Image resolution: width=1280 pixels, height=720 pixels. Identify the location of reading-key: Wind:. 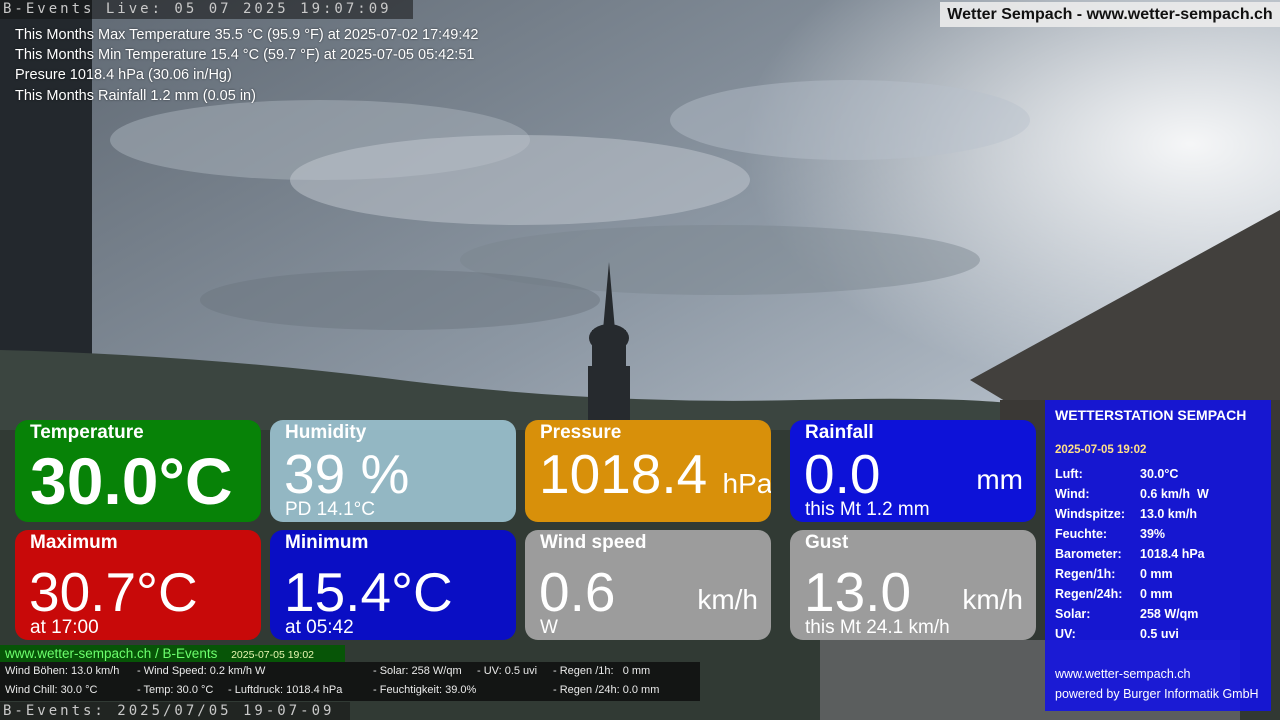
(1072, 494).